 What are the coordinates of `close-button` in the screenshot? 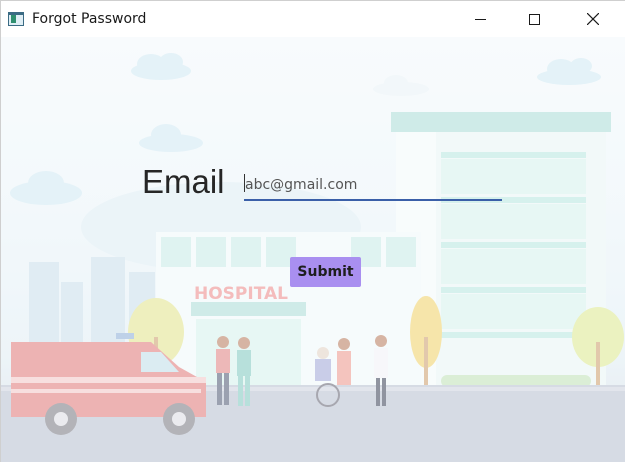 It's located at (593, 19).